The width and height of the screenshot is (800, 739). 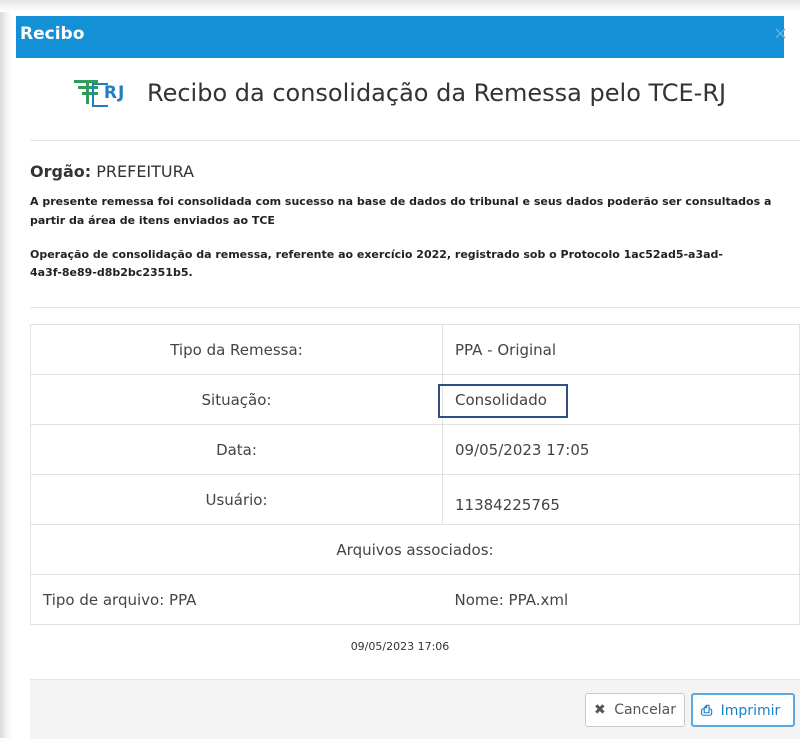 I want to click on print-button: ⎙ Imprimir, so click(x=743, y=710).